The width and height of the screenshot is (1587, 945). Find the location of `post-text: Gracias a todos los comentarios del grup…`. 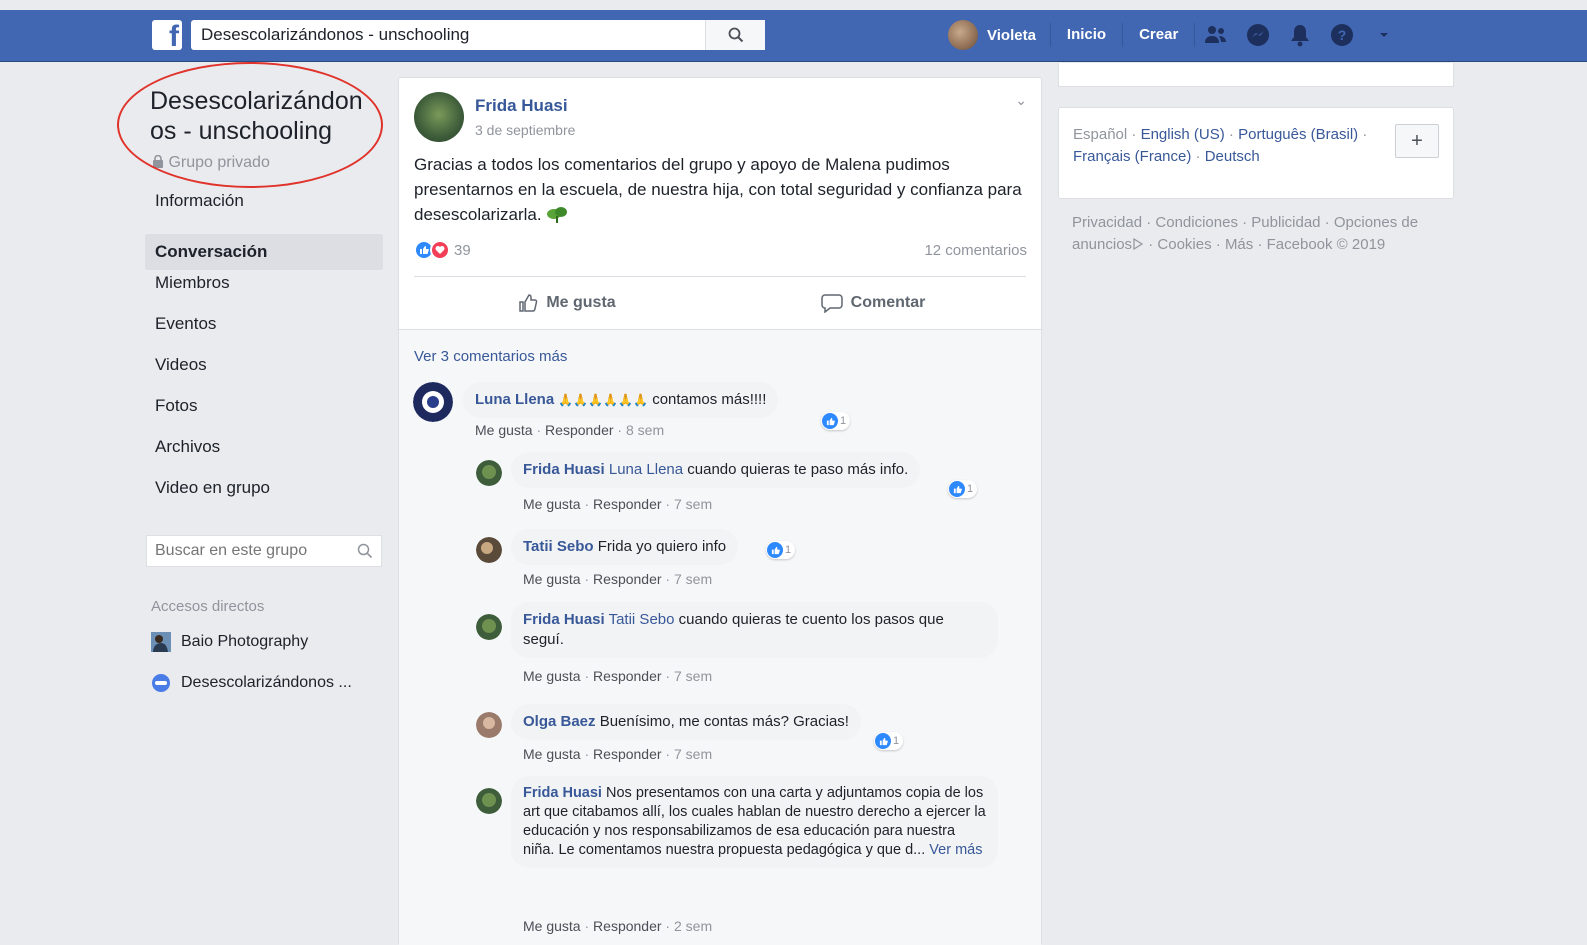

post-text: Gracias a todos los comentarios del grup… is located at coordinates (724, 189).